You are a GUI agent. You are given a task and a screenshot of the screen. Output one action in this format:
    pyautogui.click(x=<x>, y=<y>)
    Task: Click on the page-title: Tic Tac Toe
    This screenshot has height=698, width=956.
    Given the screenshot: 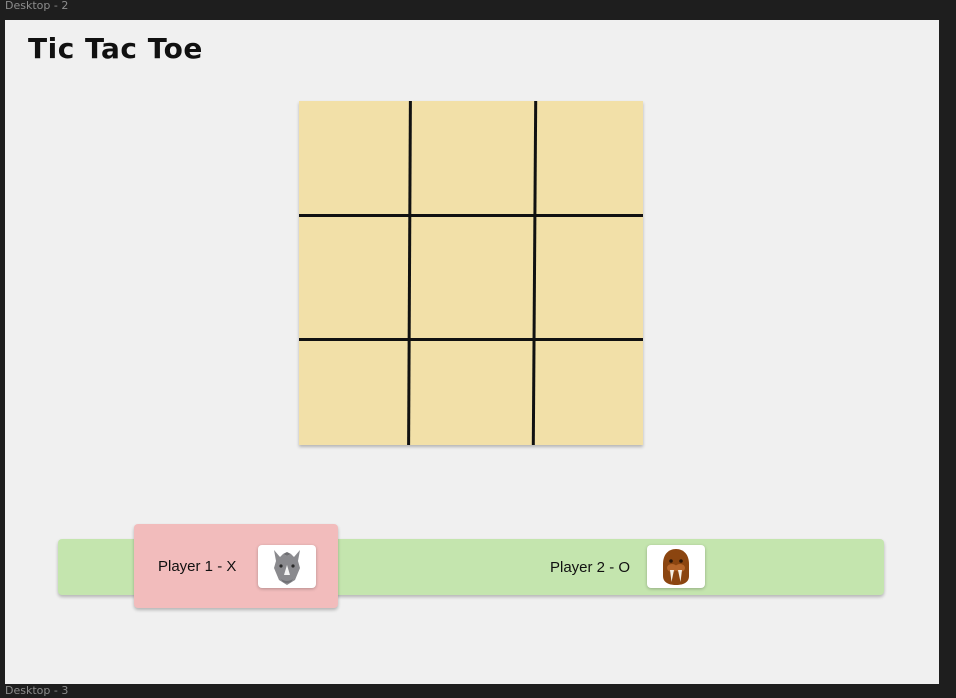 What is the action you would take?
    pyautogui.click(x=115, y=48)
    